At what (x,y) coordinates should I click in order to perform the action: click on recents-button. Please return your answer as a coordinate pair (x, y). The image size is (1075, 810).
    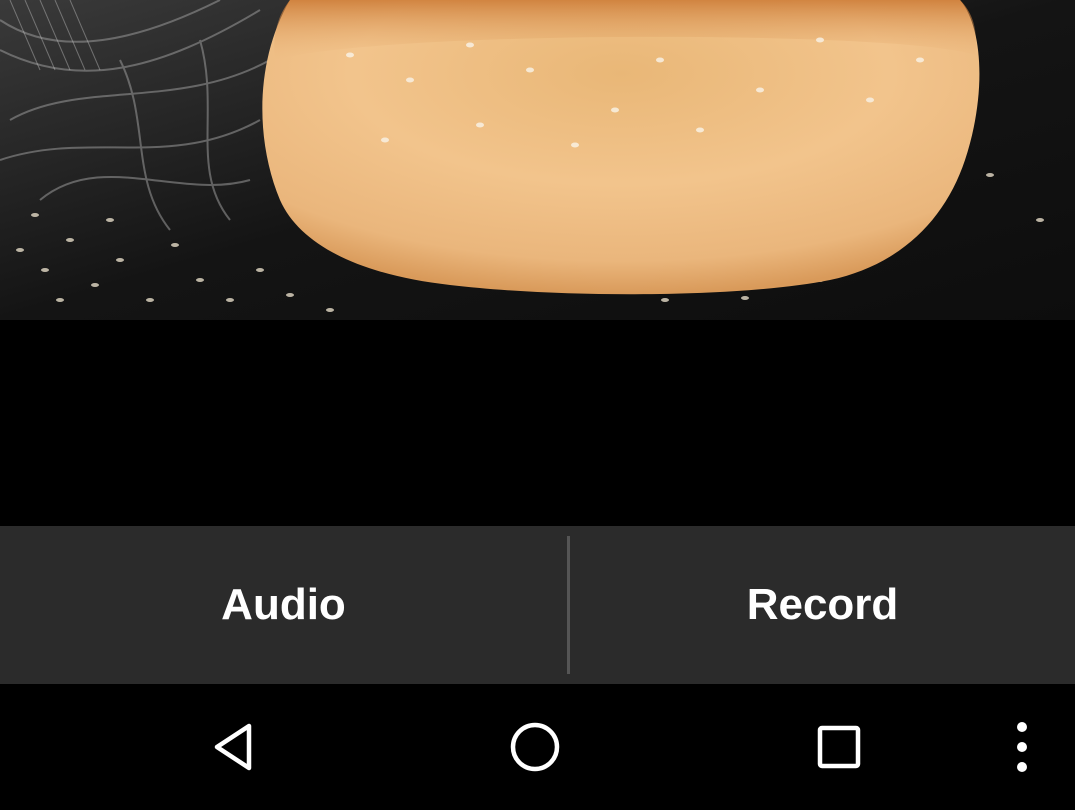
    Looking at the image, I should click on (839, 747).